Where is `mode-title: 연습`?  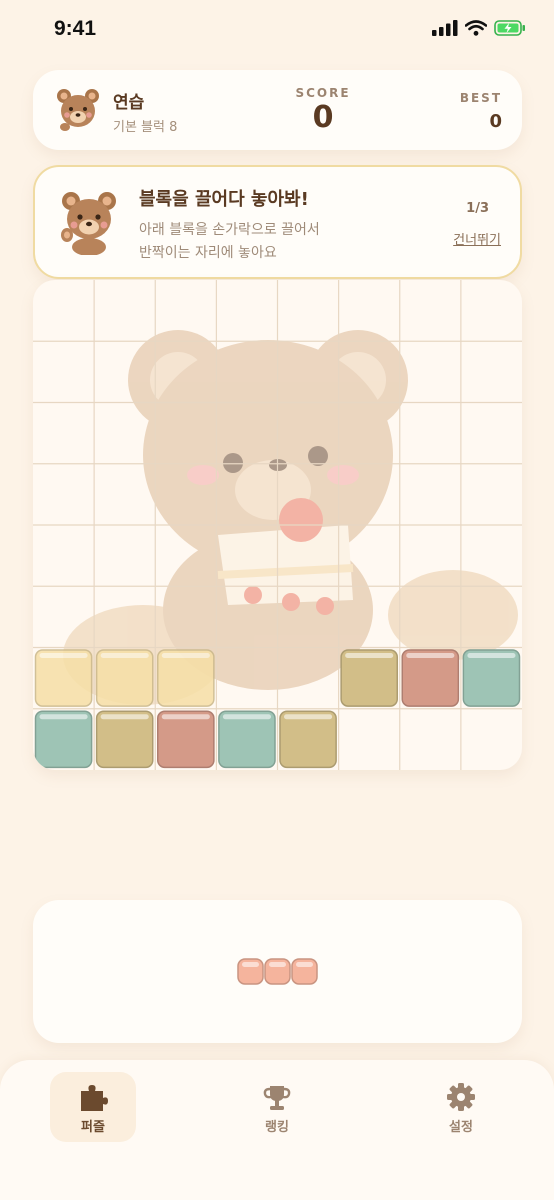
mode-title: 연습 is located at coordinates (129, 103).